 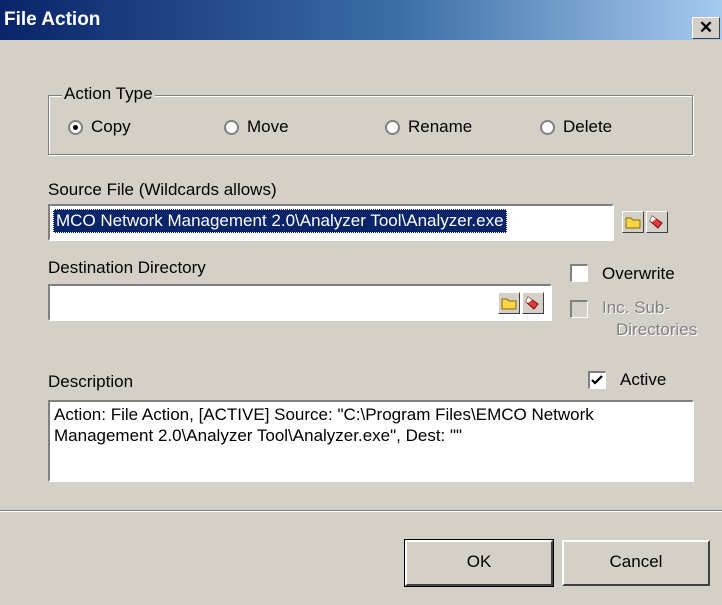 I want to click on inc-subdirectories-label-line2: Directories, so click(x=657, y=329).